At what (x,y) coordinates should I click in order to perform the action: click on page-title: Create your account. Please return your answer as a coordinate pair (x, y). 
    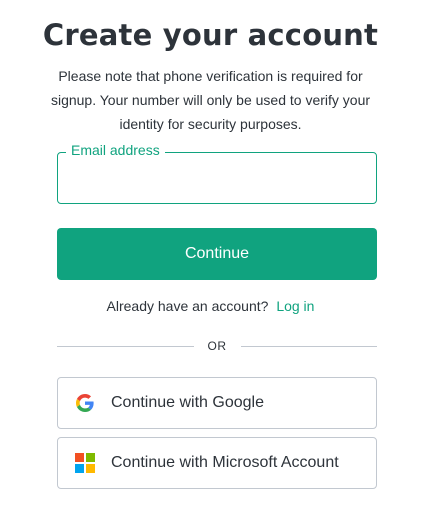
    Looking at the image, I should click on (210, 35).